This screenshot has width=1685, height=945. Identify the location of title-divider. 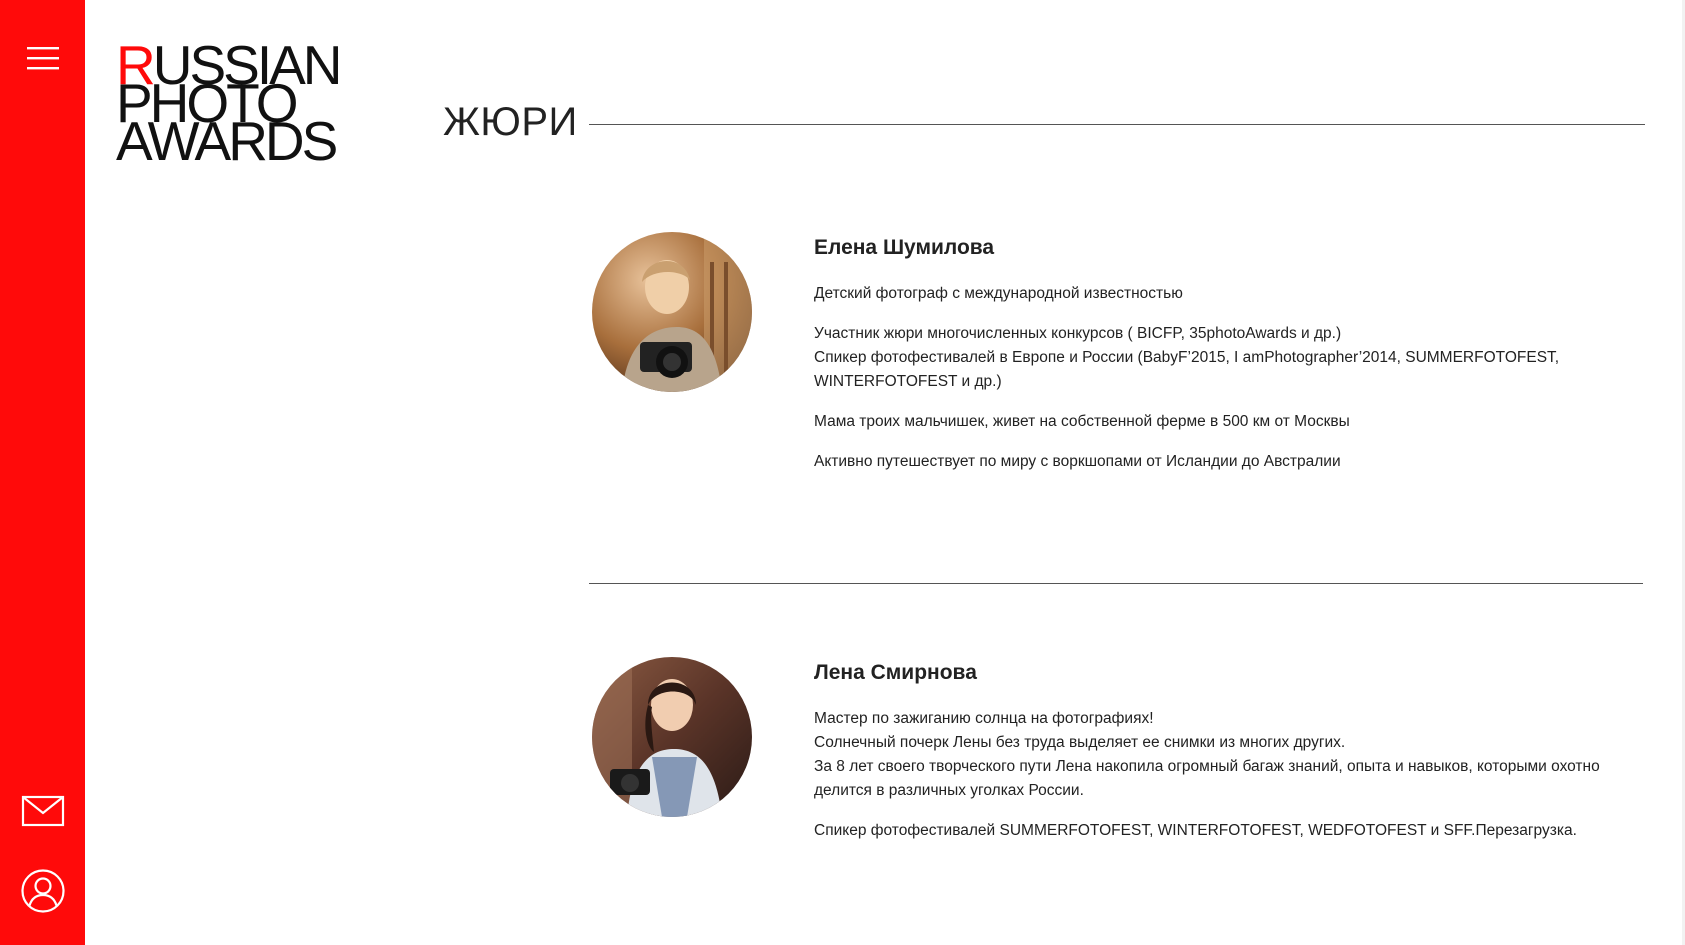
(1117, 124).